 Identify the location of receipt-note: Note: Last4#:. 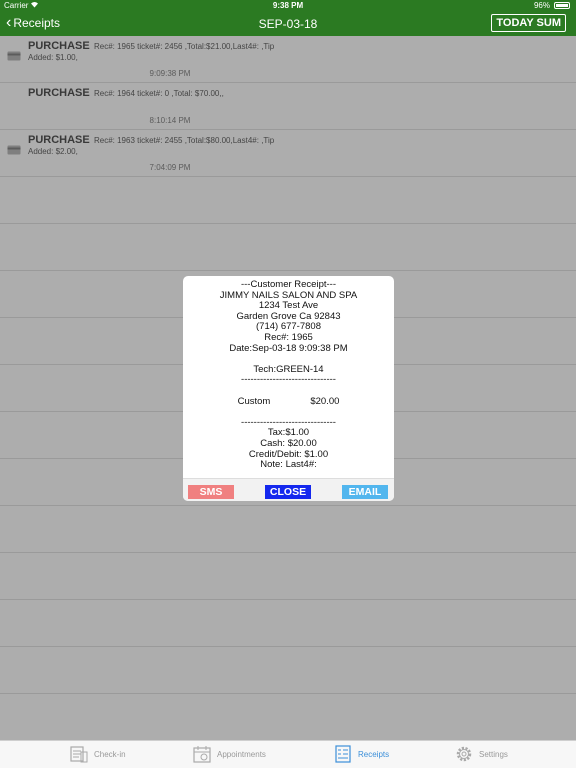
(288, 465).